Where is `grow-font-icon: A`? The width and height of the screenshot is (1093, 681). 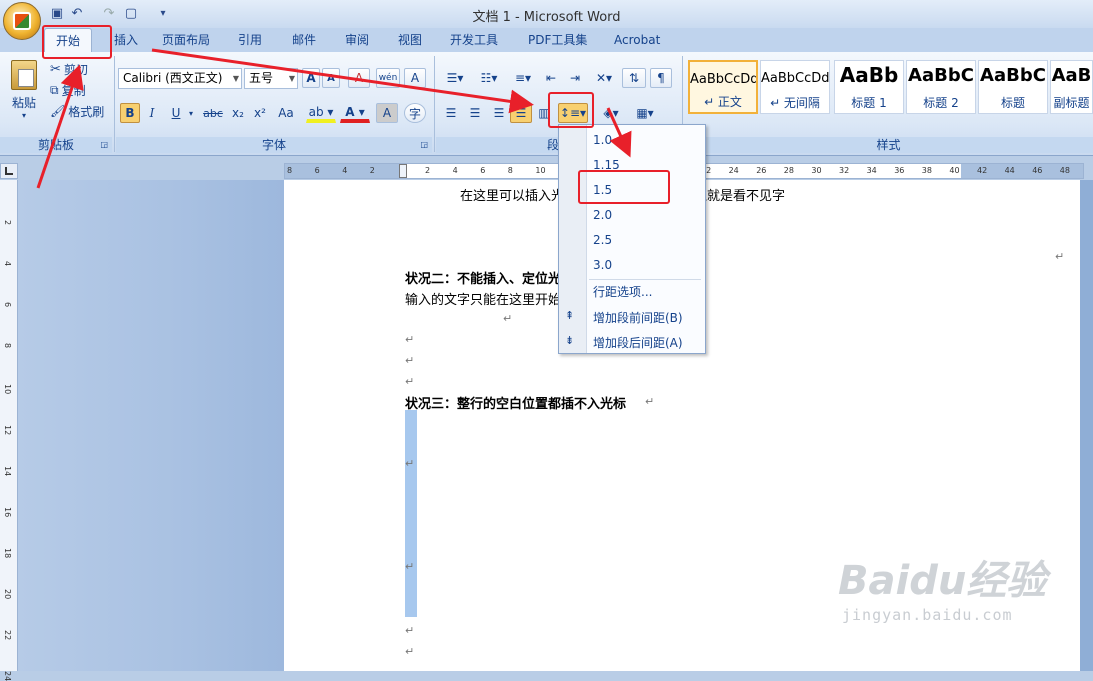 grow-font-icon: A is located at coordinates (311, 78).